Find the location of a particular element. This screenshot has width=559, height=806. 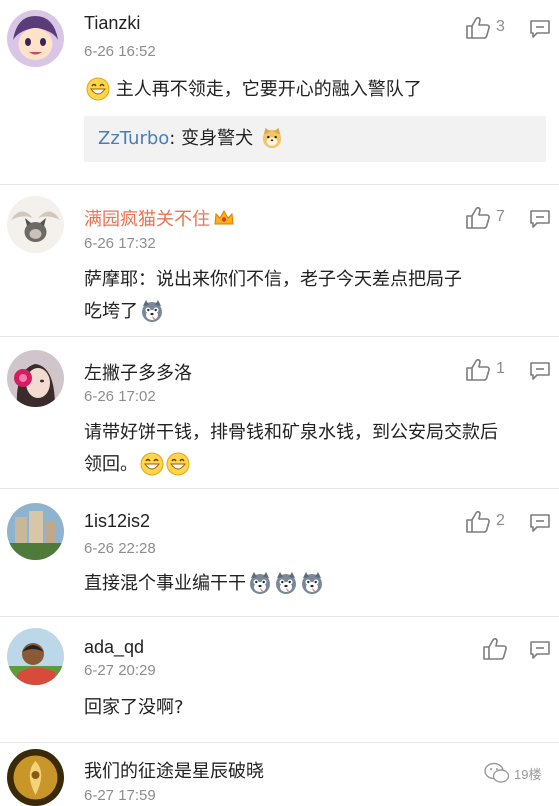

like-count: 2 is located at coordinates (500, 520).